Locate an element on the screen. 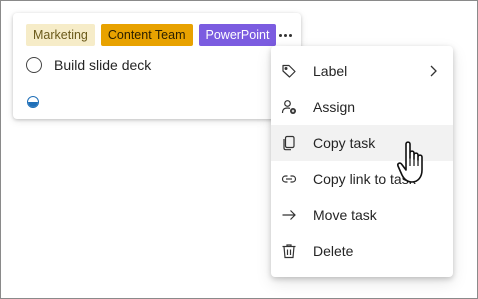 The width and height of the screenshot is (478, 299). task-title-row: Build slide deck is located at coordinates (88, 65).